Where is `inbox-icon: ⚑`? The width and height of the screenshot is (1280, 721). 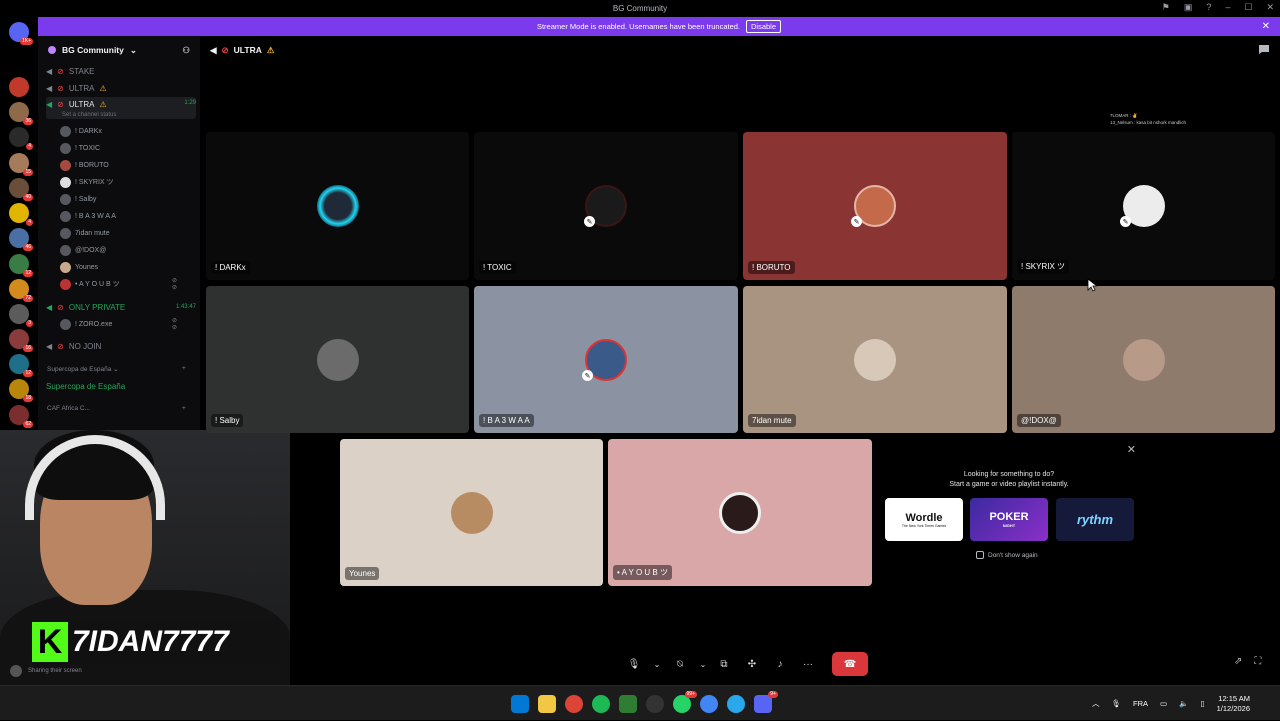
inbox-icon: ⚑ is located at coordinates (1166, 7).